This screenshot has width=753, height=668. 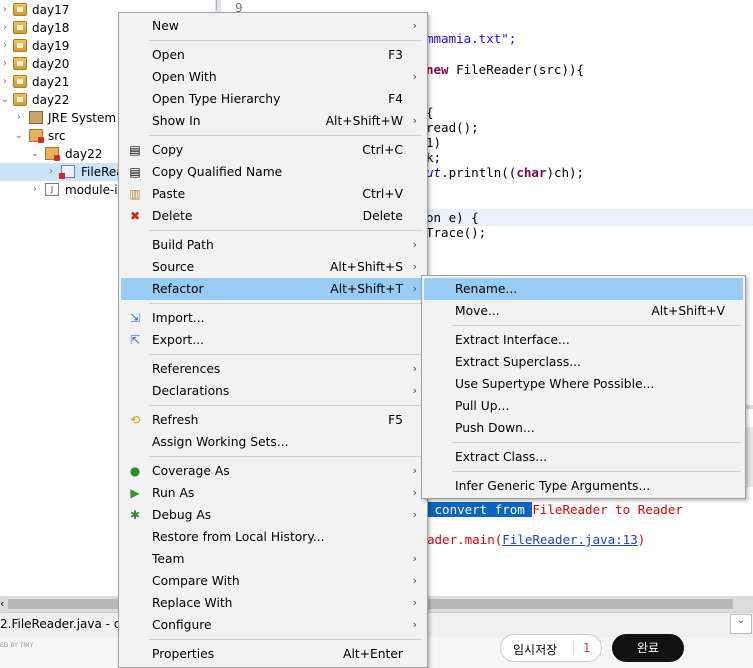 I want to click on menu-item-move: Move... Alt+Shift+V, so click(x=583, y=311).